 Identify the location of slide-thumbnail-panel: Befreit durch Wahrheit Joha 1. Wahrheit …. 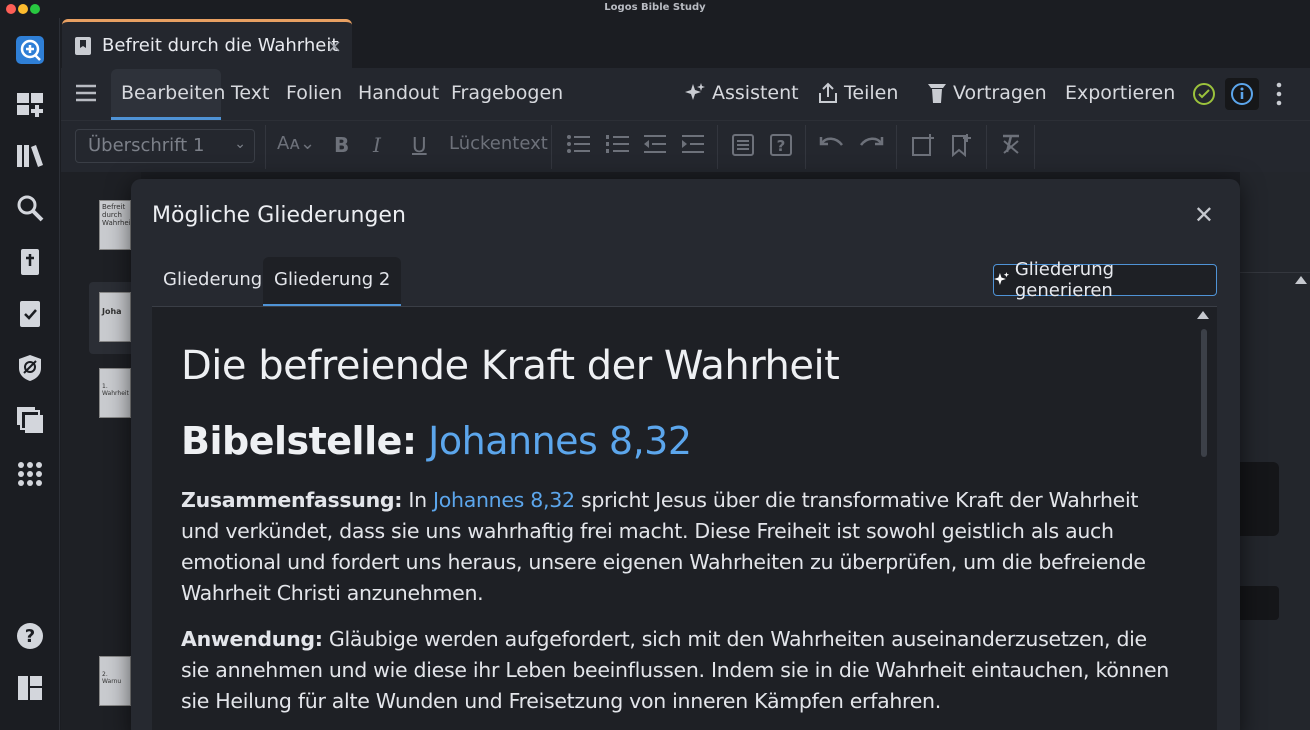
(101, 451).